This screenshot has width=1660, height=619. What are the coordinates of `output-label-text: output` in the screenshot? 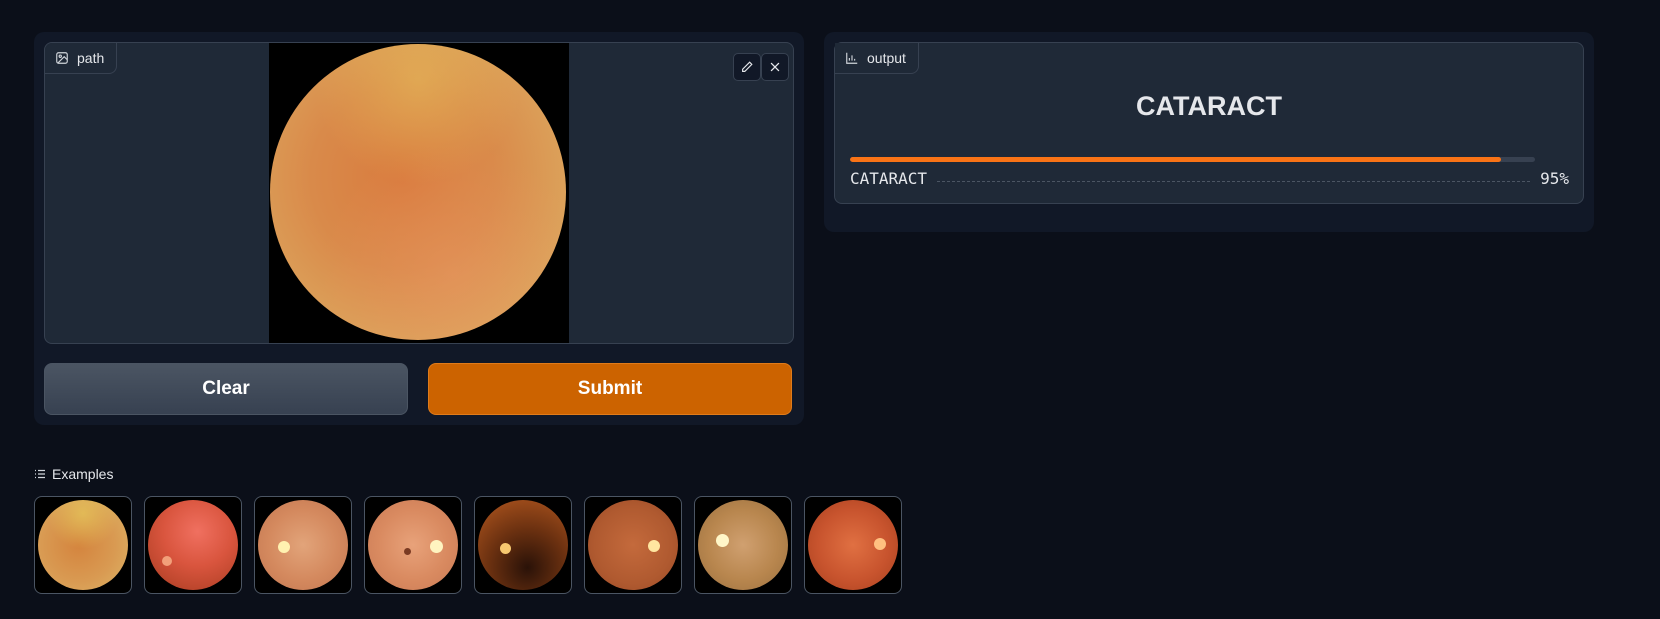 It's located at (886, 58).